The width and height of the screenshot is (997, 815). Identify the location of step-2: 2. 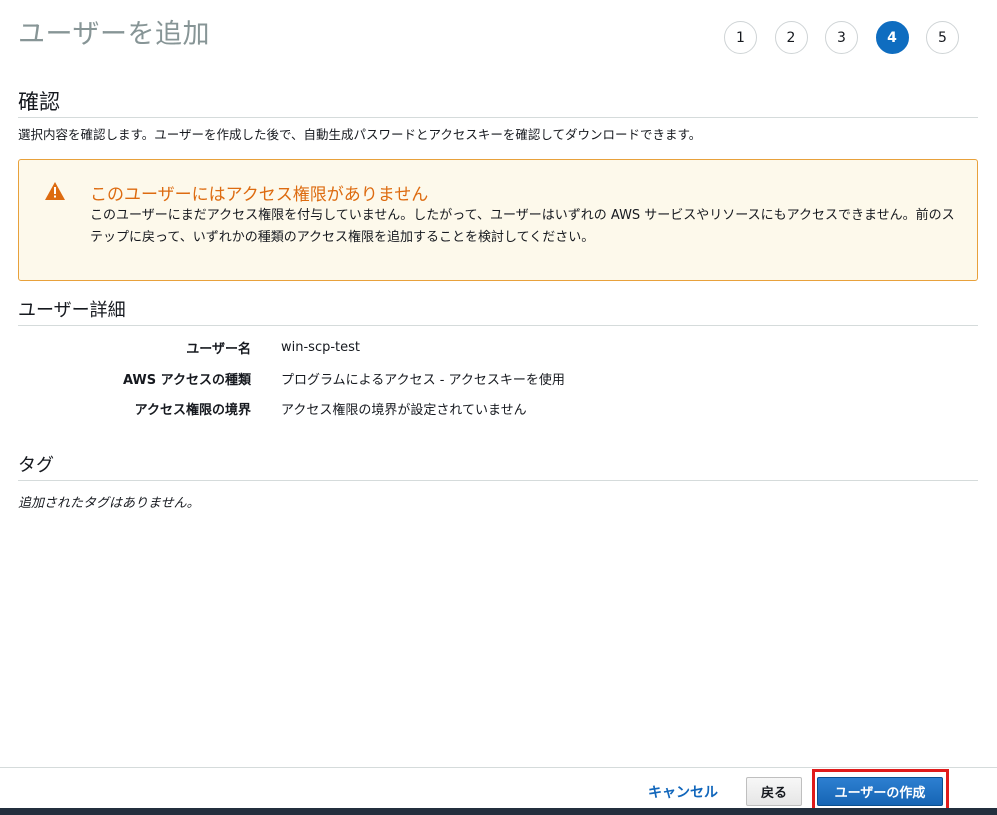
(791, 37).